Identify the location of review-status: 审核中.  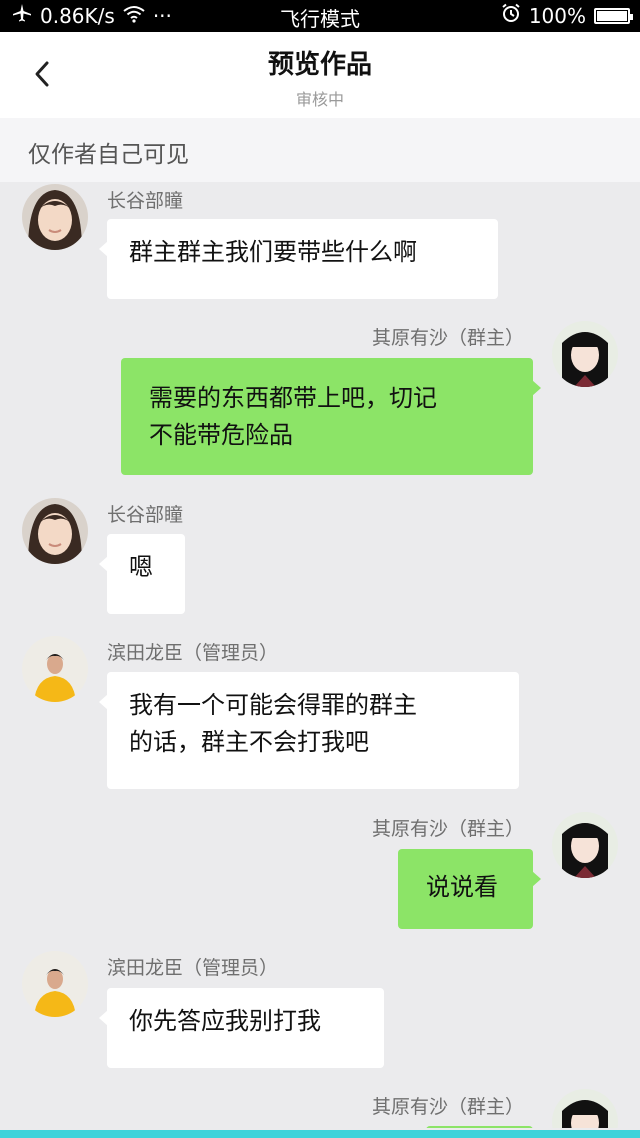
(319, 99).